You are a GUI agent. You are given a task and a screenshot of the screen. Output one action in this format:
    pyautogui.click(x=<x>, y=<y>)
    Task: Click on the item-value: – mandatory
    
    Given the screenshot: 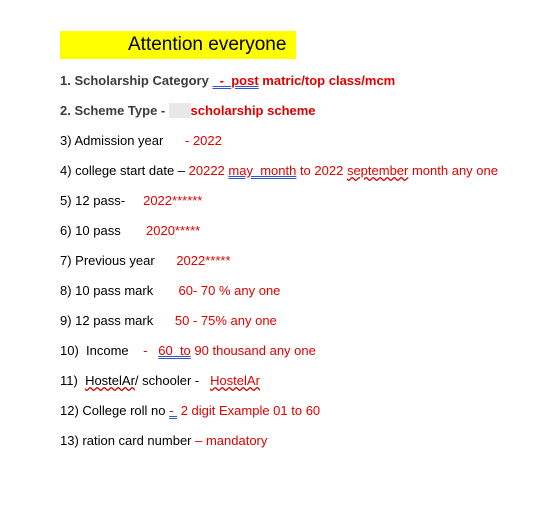 What is the action you would take?
    pyautogui.click(x=231, y=440)
    